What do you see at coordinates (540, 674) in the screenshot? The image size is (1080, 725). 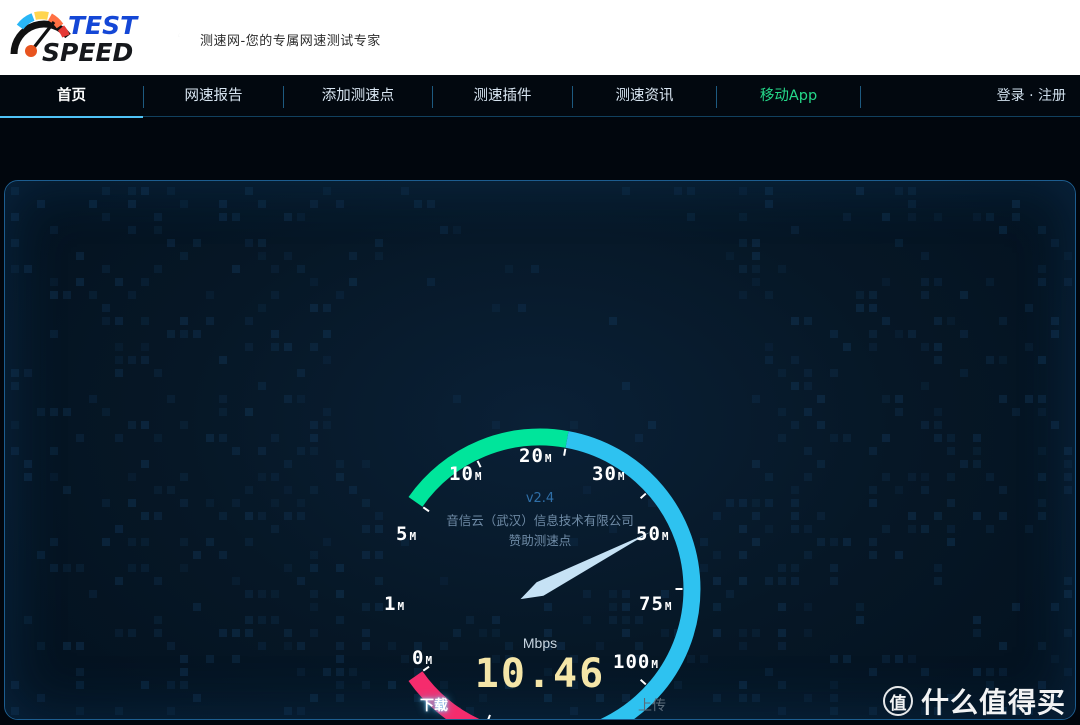 I see `speed-value: 10.46` at bounding box center [540, 674].